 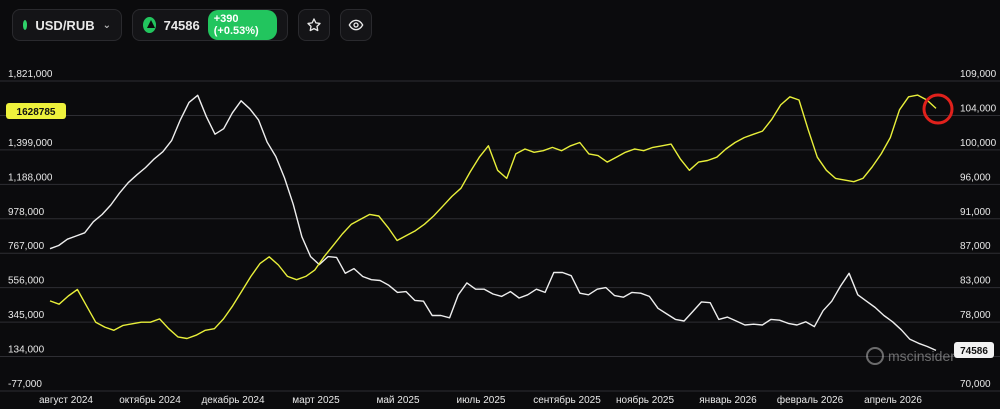 I want to click on x-tick-label: август 2024, so click(x=66, y=400).